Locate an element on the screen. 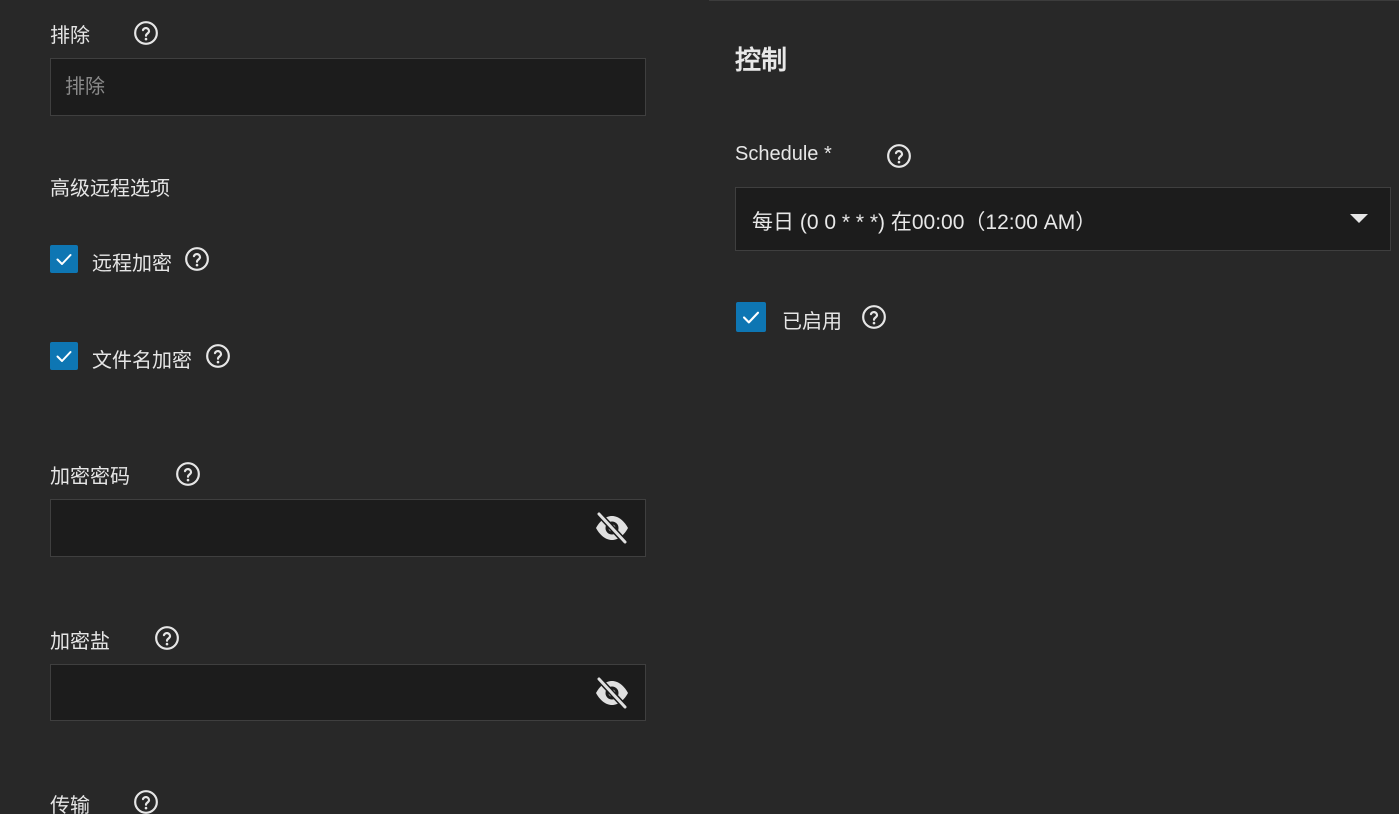 This screenshot has height=814, width=1399. encryption-password-input is located at coordinates (348, 528).